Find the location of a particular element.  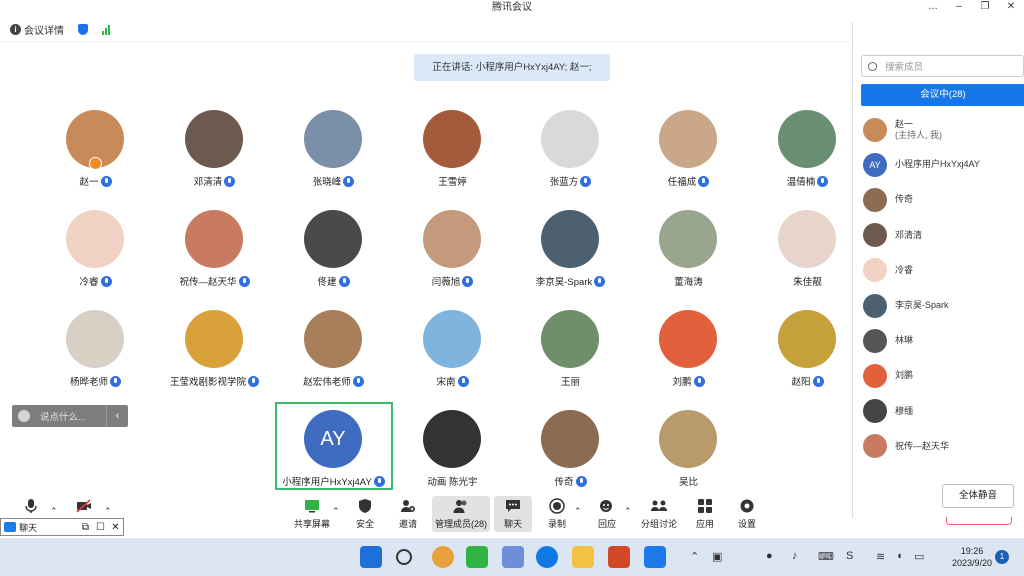

wifi-icon: ≋ is located at coordinates (880, 556).